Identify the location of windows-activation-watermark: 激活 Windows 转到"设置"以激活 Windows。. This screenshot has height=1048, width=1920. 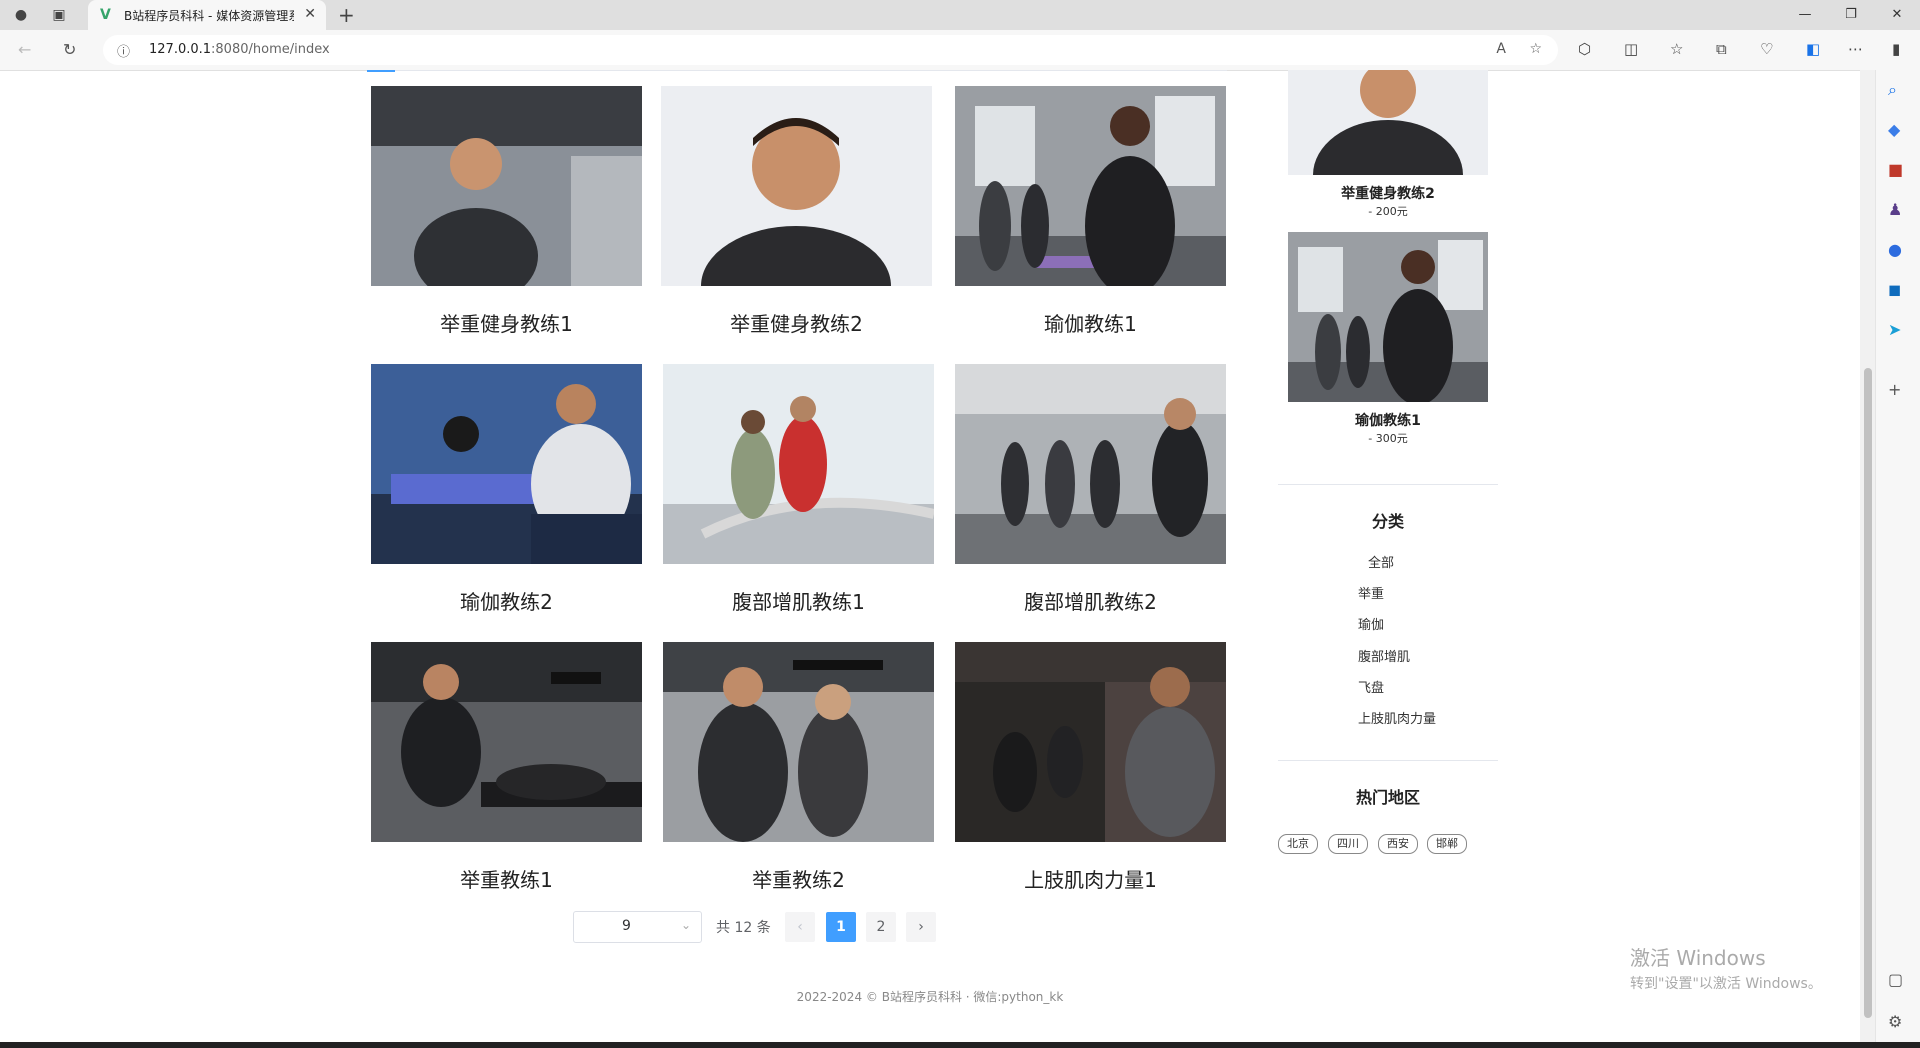
(1726, 969).